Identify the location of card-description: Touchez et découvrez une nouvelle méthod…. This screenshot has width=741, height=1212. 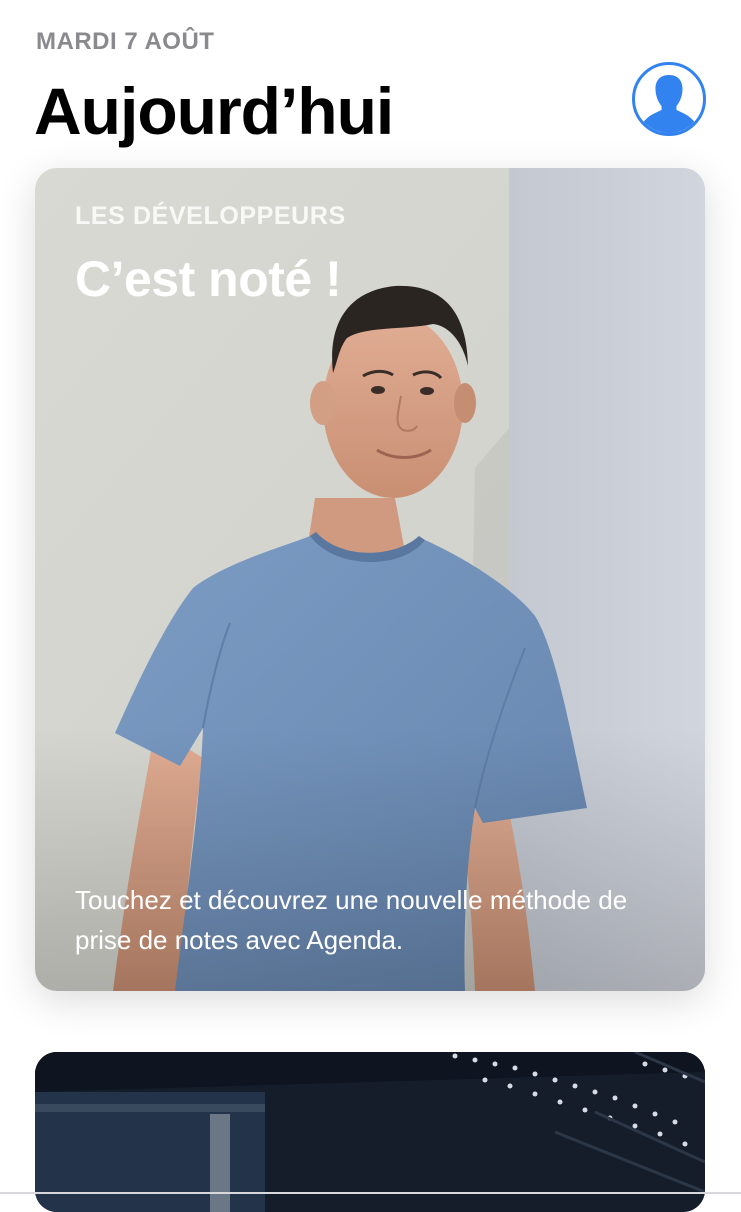
(351, 920).